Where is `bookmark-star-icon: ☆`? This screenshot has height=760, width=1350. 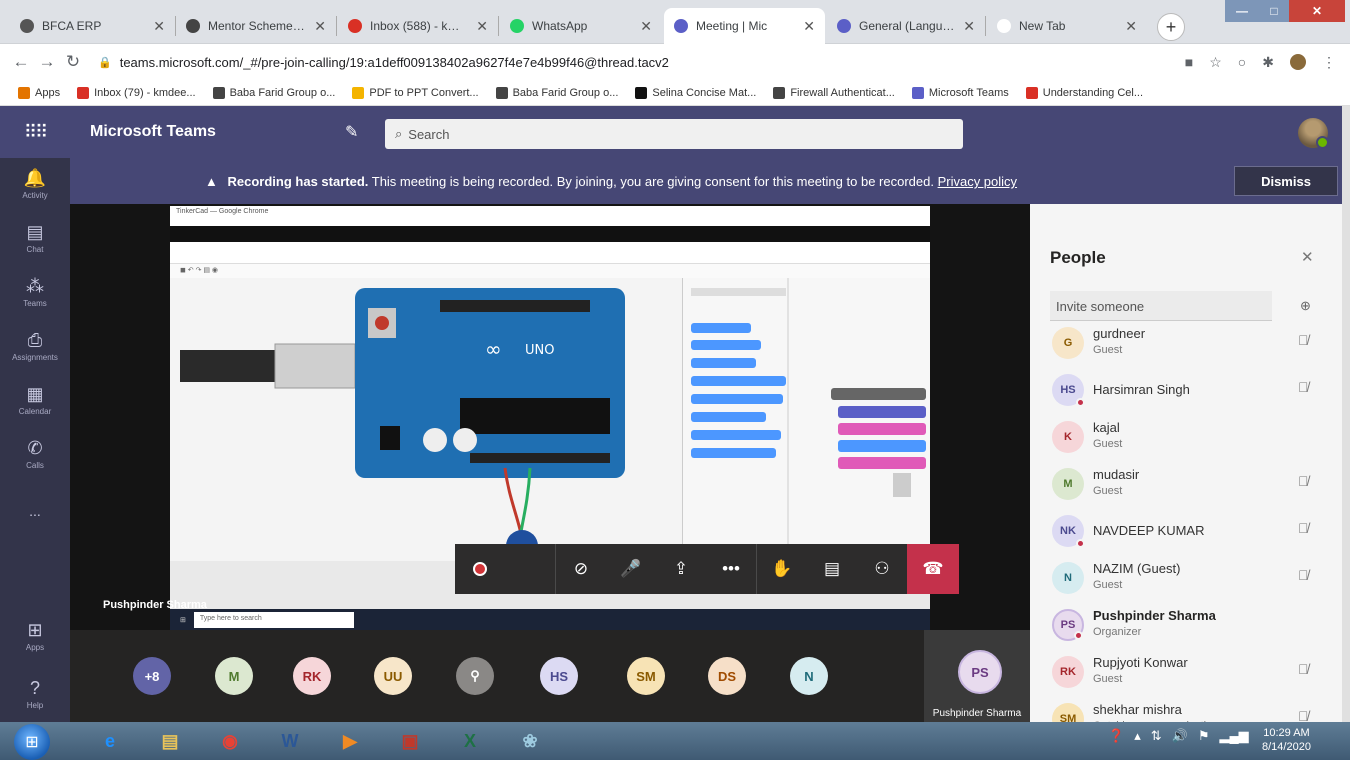
bookmark-star-icon: ☆ is located at coordinates (1215, 62).